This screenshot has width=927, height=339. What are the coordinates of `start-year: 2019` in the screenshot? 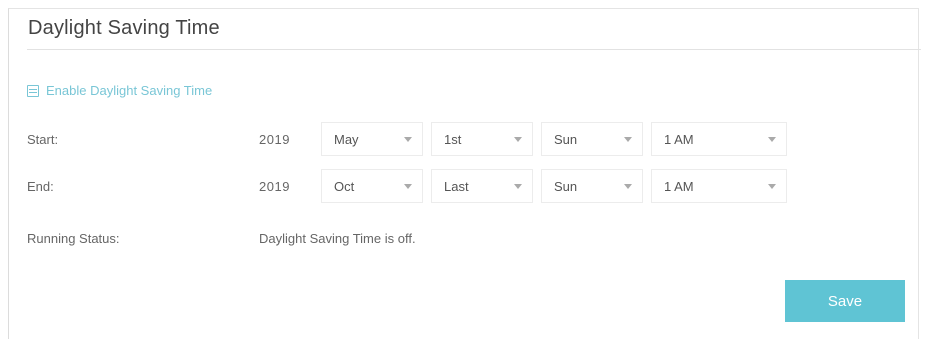 It's located at (274, 139).